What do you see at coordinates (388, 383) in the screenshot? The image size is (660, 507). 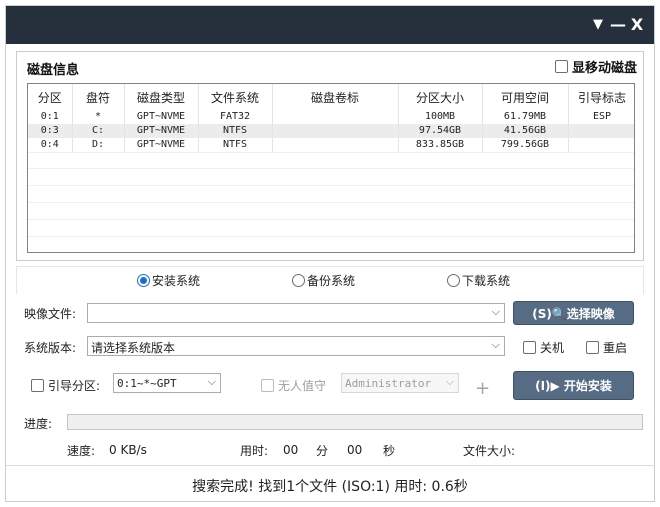 I see `user-value: Administrator` at bounding box center [388, 383].